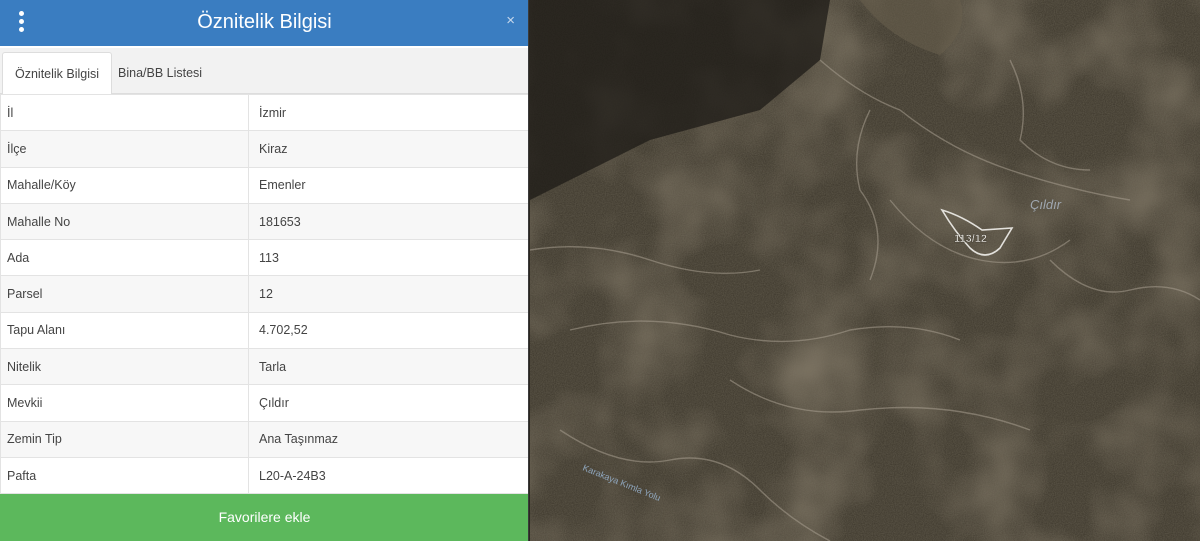 The width and height of the screenshot is (1200, 541). I want to click on attribute-value: Kiraz, so click(388, 149).